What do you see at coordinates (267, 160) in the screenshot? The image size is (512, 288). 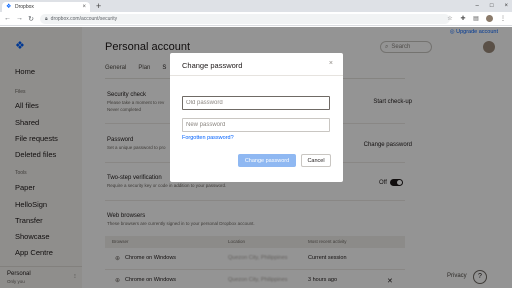 I see `submit-change-password-button: Change password` at bounding box center [267, 160].